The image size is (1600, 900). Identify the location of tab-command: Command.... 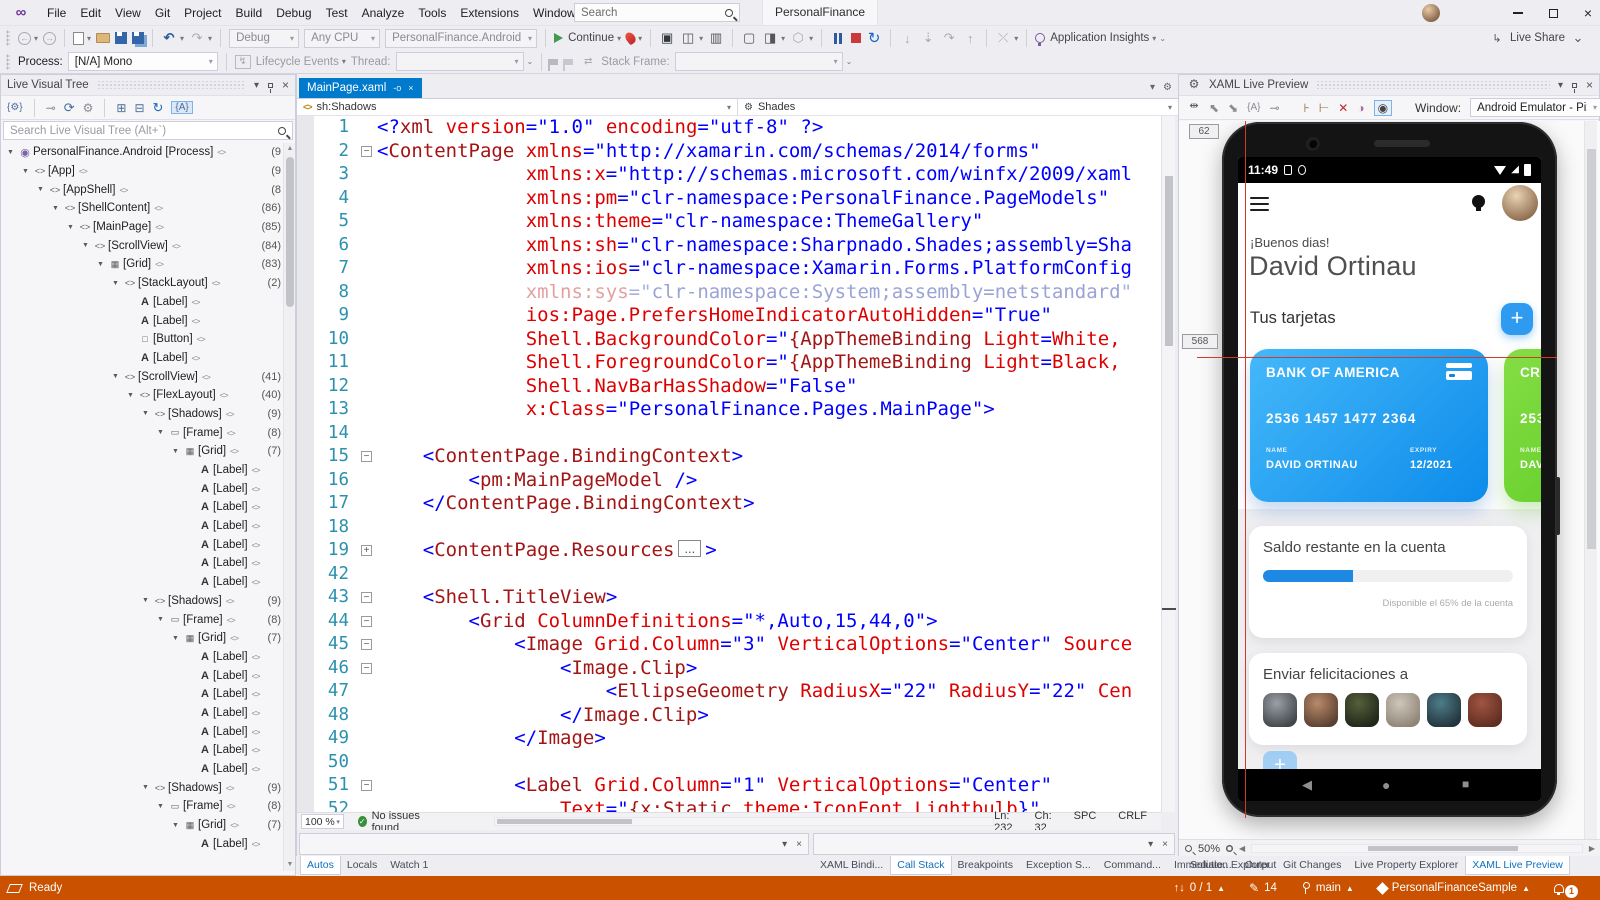
(1133, 865).